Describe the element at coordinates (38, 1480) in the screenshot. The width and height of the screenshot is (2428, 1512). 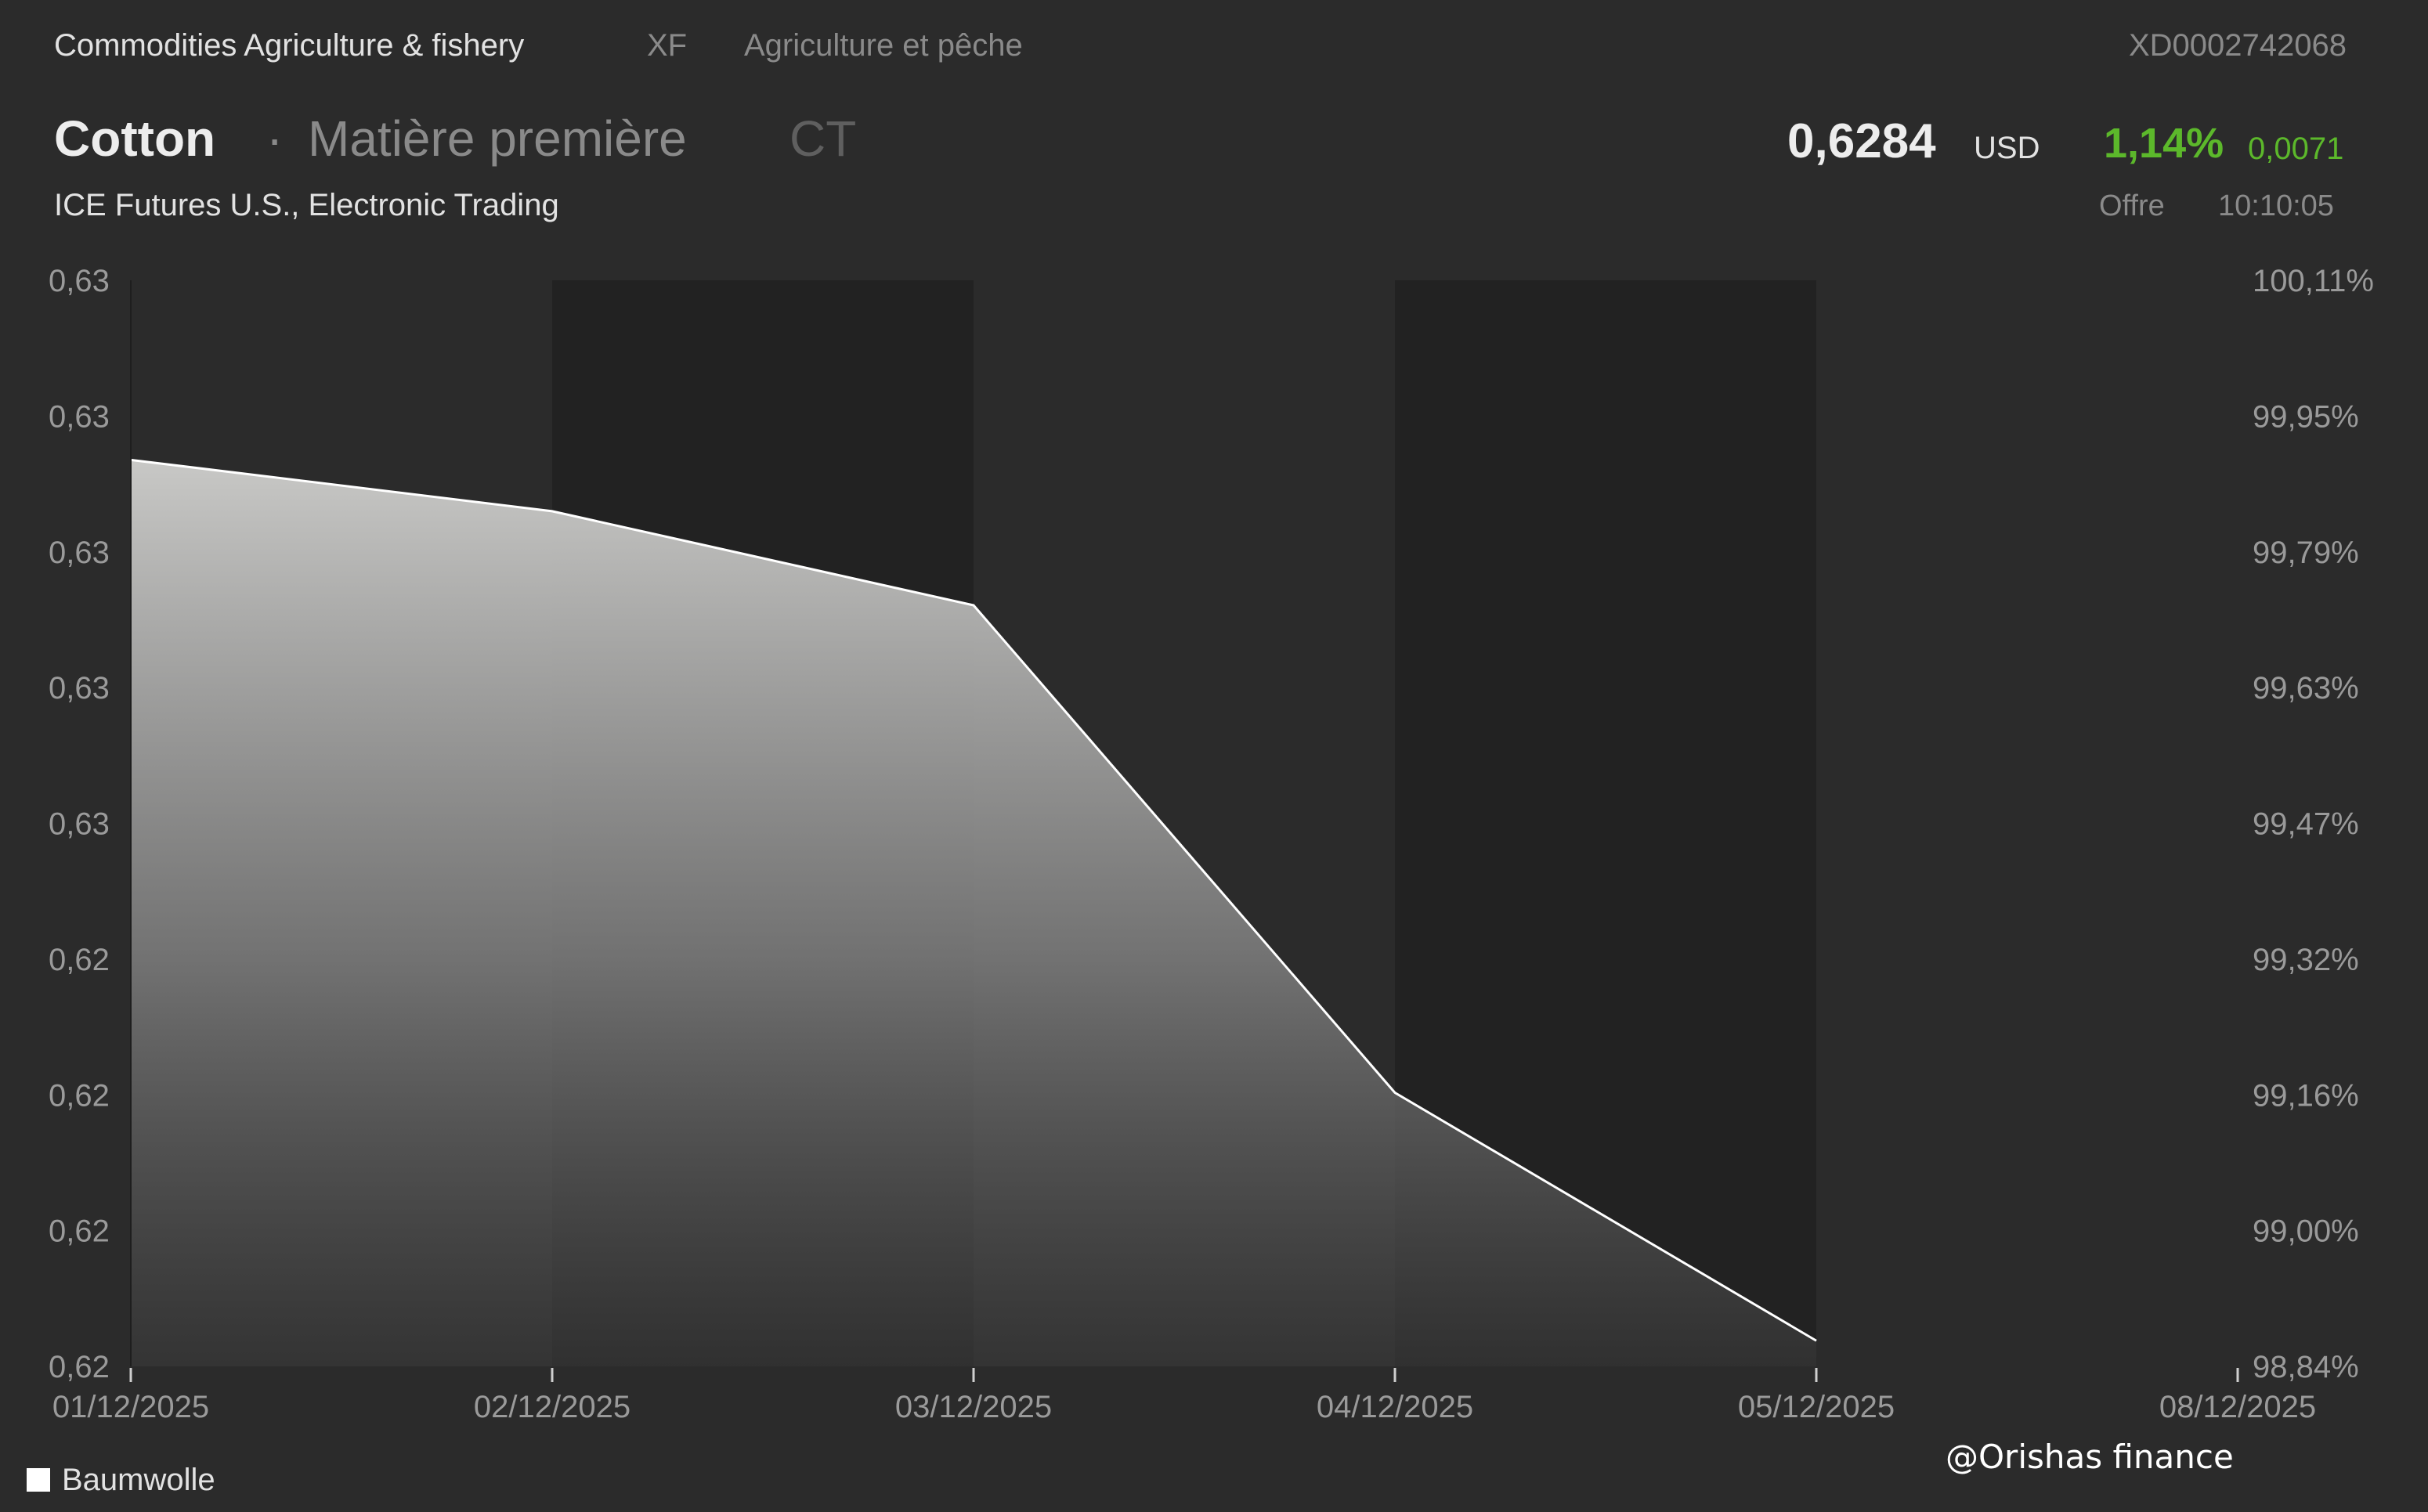
I see `legend-swatch` at that location.